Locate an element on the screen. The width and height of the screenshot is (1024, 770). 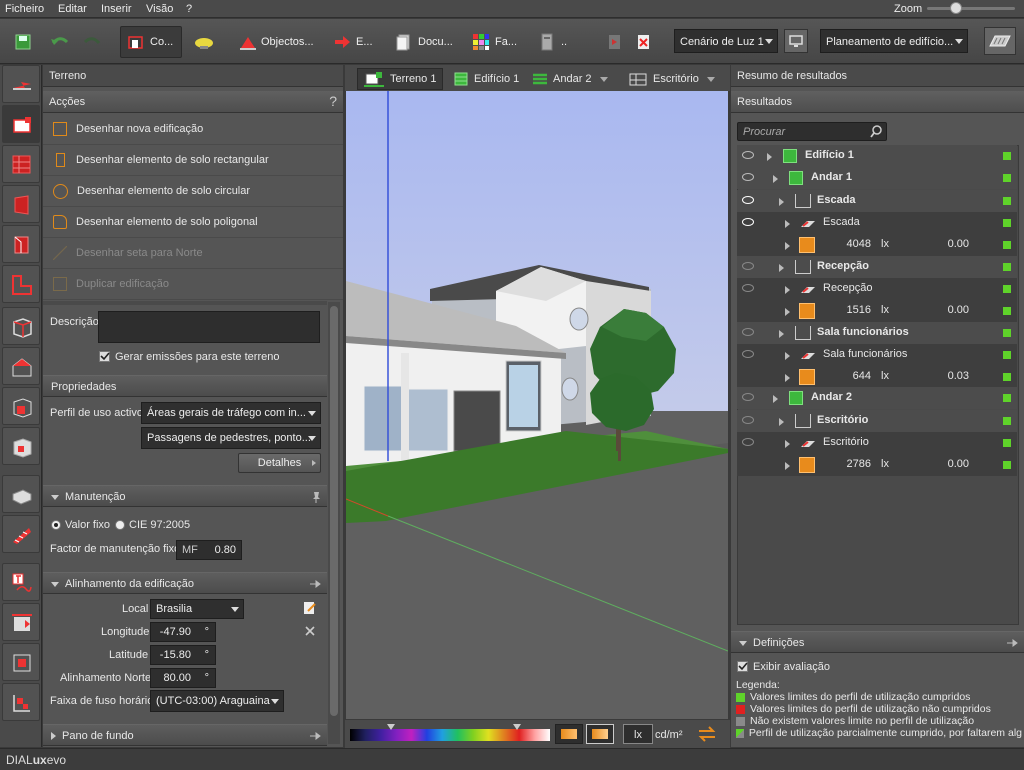
false-color-scale is located at coordinates (450, 735).